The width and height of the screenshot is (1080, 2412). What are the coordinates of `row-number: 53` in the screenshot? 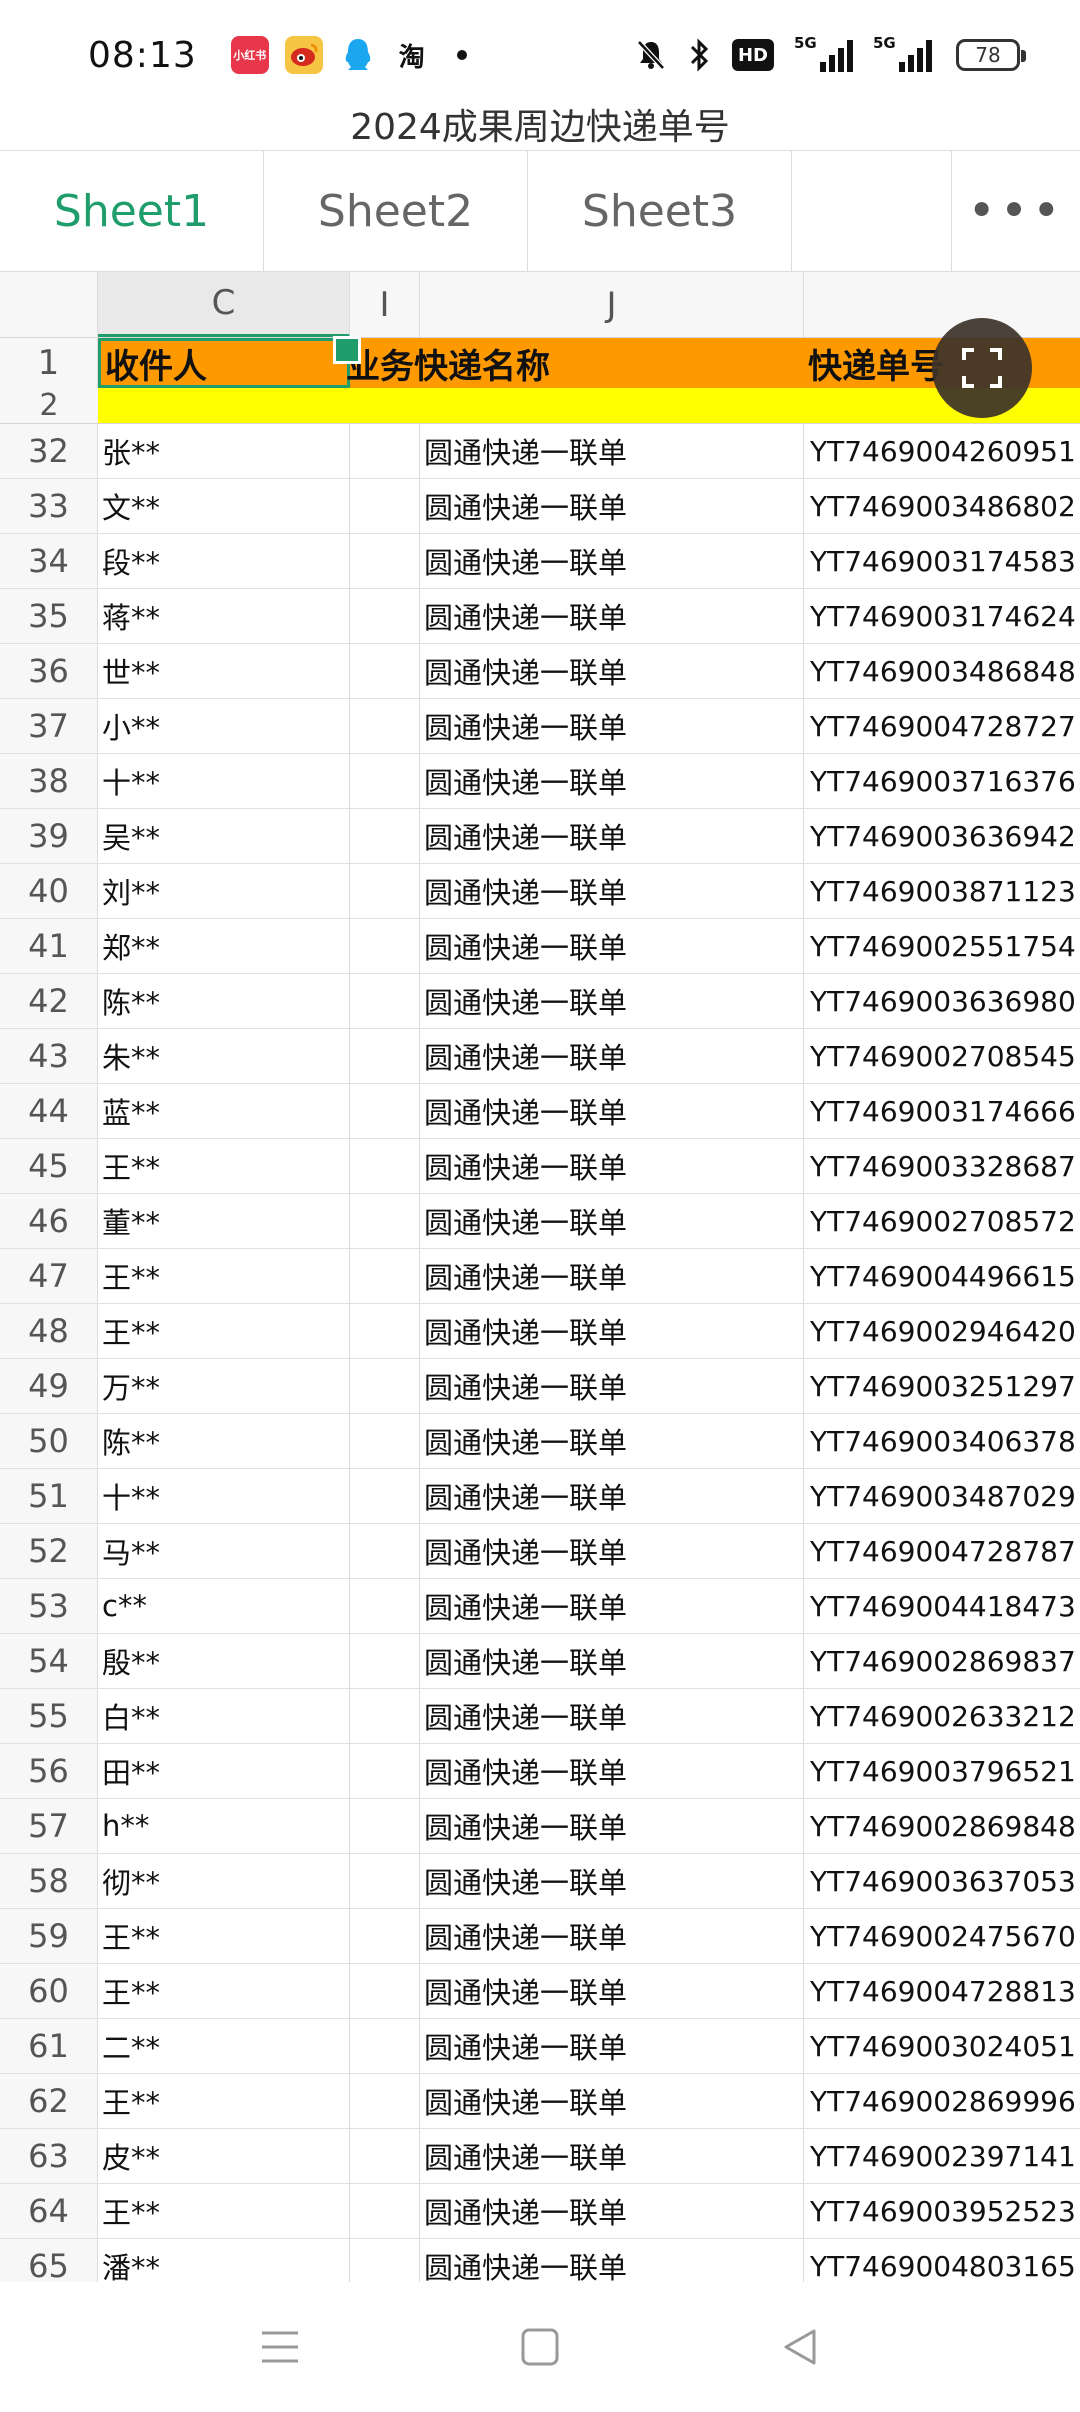 It's located at (49, 1606).